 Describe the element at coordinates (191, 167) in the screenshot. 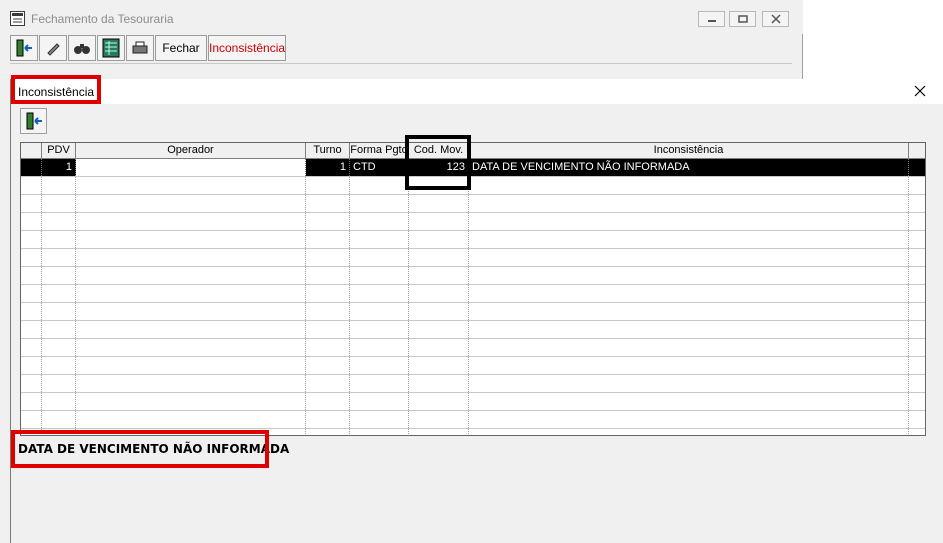

I see `cell-operador` at that location.